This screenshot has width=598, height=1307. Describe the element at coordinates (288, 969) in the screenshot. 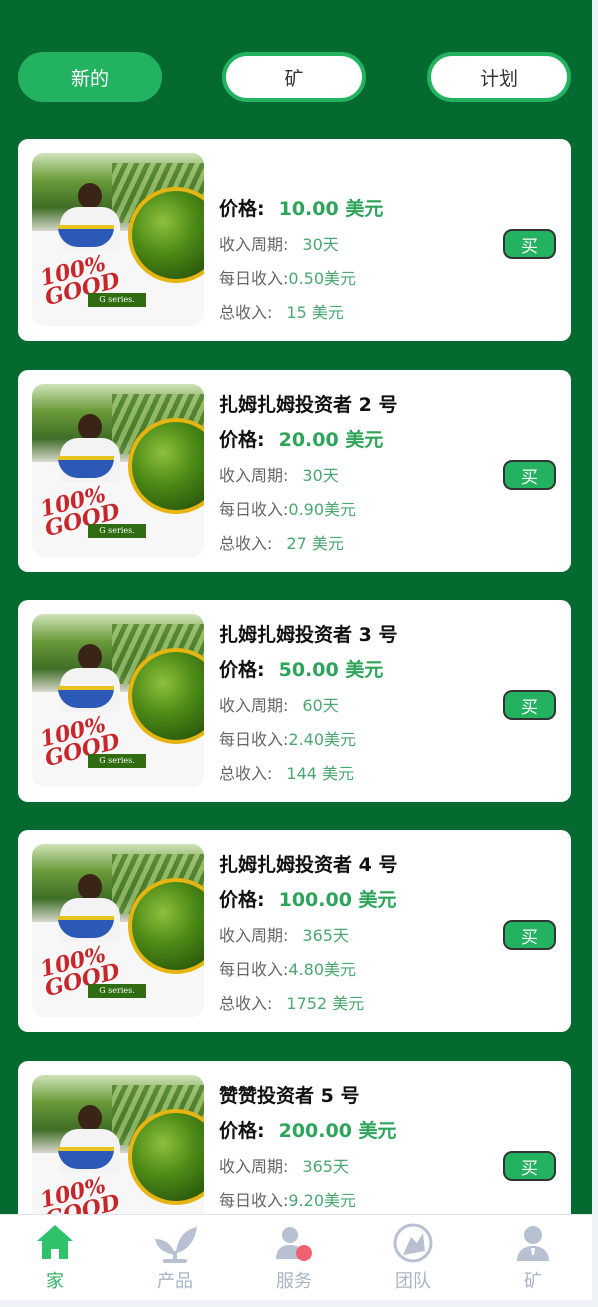

I see `daily-income: 每日收入:4.80美元` at that location.